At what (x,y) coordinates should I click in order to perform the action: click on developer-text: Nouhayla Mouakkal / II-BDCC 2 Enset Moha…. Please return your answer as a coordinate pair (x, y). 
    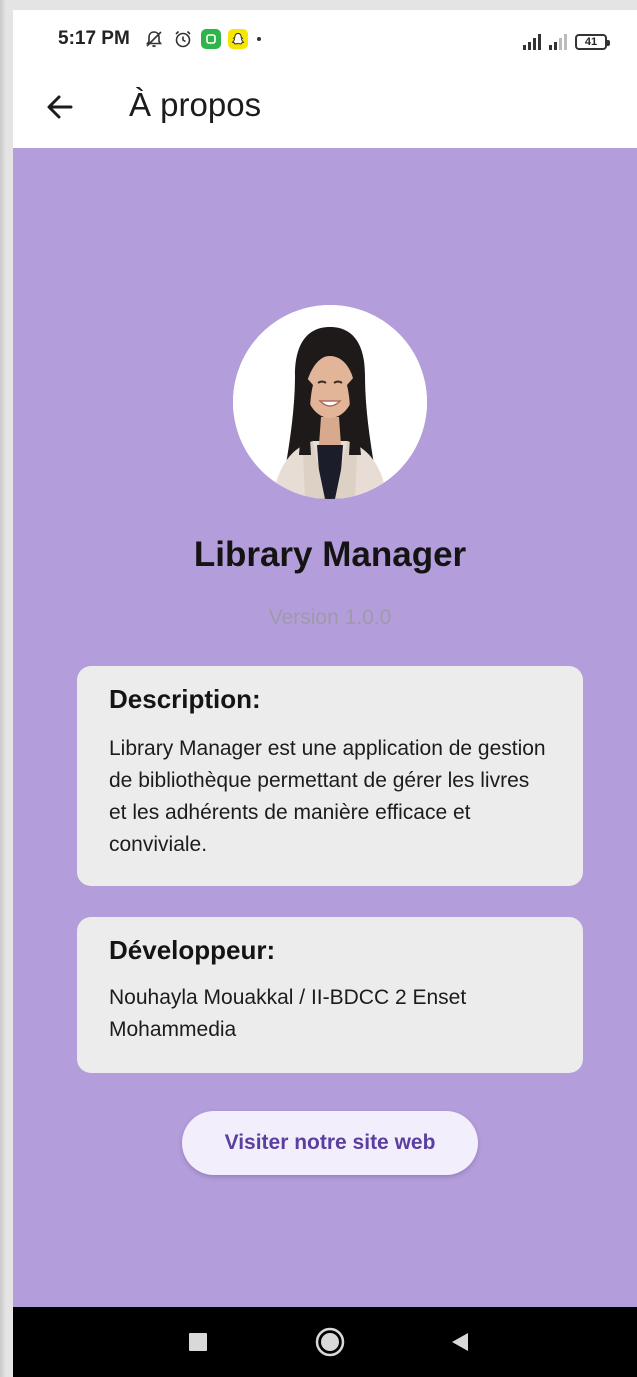
    Looking at the image, I should click on (288, 1013).